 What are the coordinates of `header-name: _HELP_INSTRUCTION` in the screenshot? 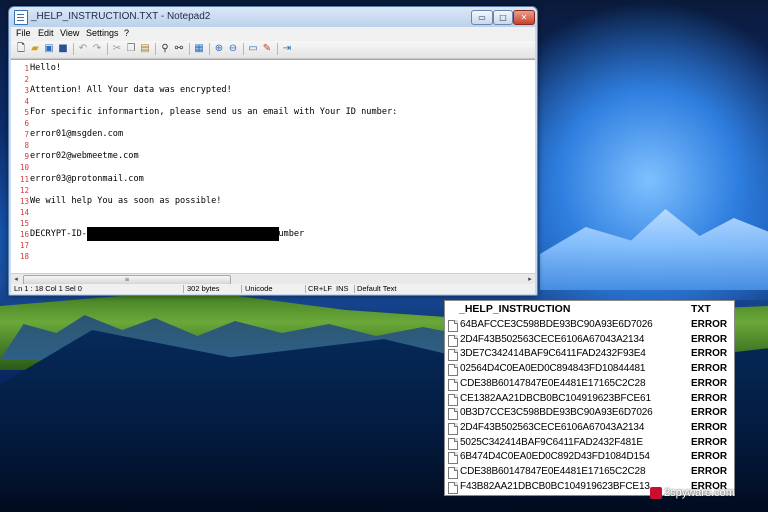 It's located at (515, 309).